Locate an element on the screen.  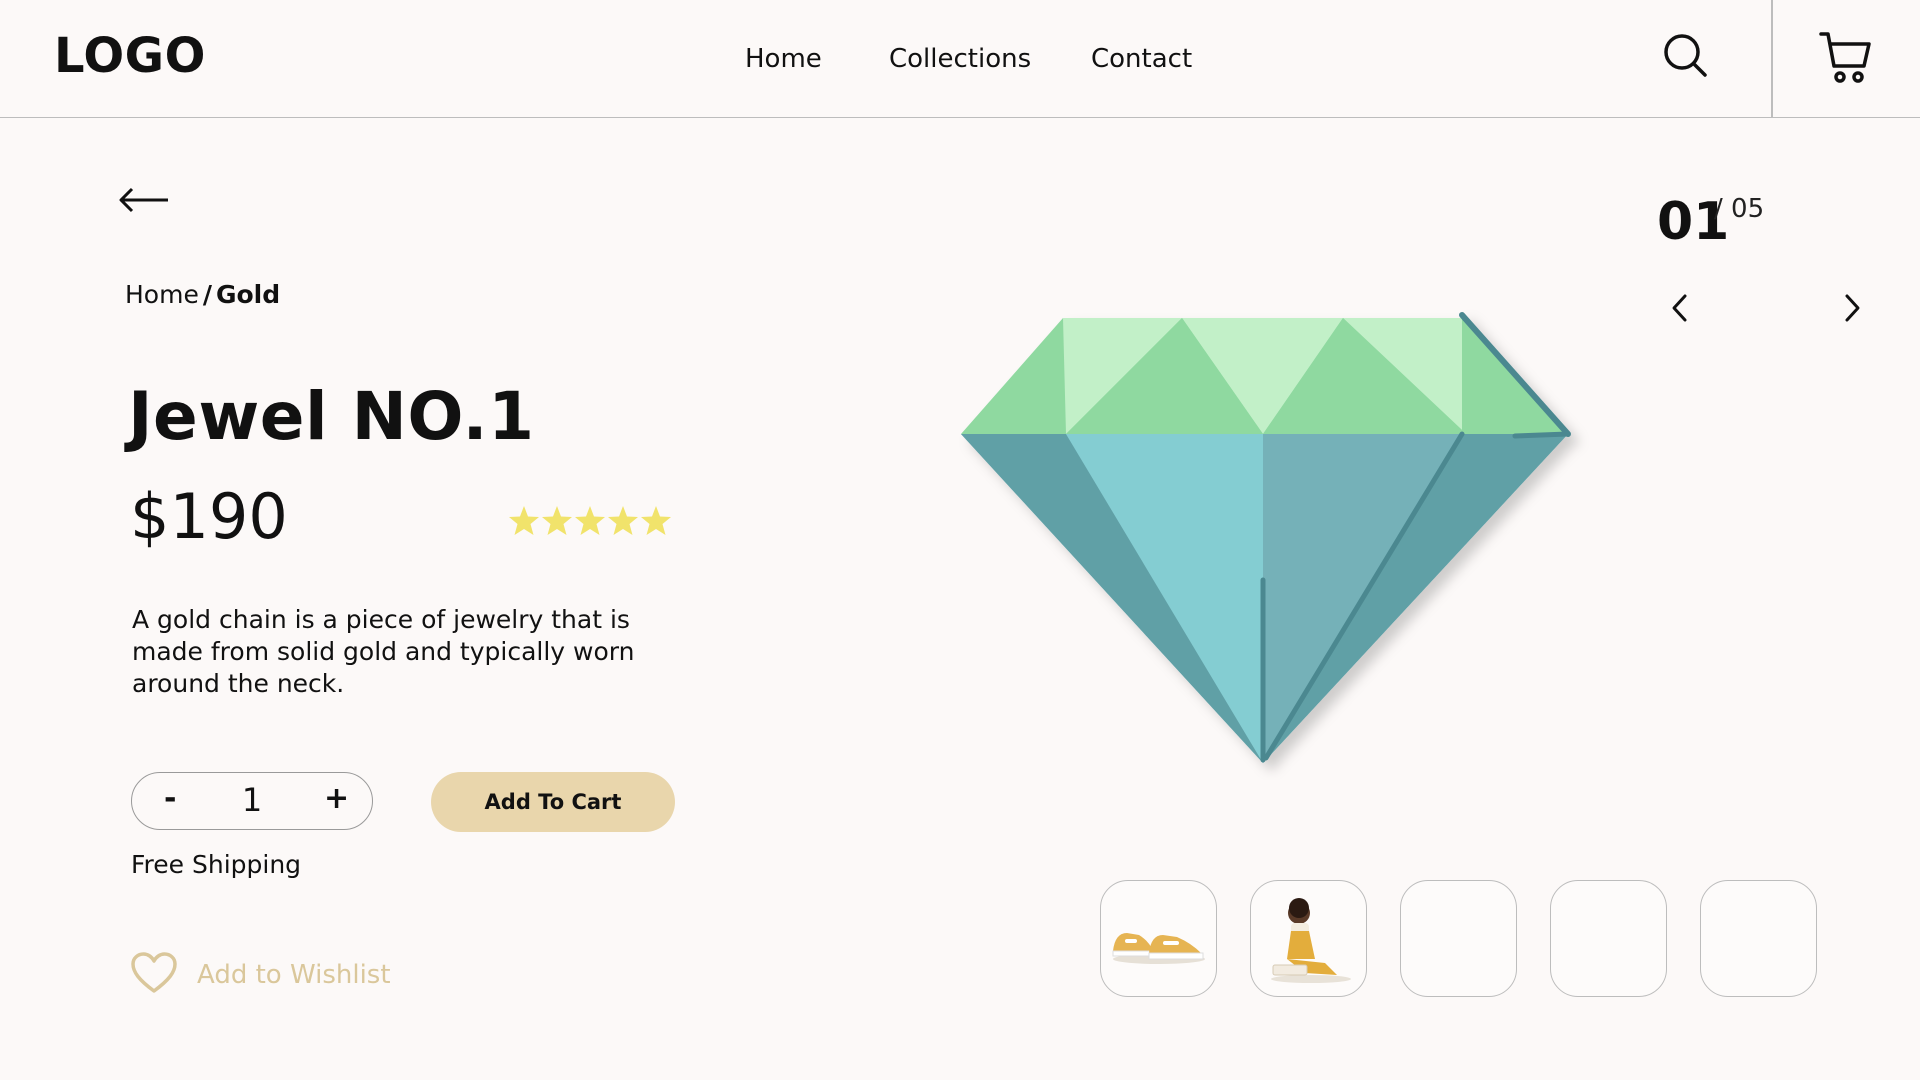
slide-total: / 05 is located at coordinates (1739, 209).